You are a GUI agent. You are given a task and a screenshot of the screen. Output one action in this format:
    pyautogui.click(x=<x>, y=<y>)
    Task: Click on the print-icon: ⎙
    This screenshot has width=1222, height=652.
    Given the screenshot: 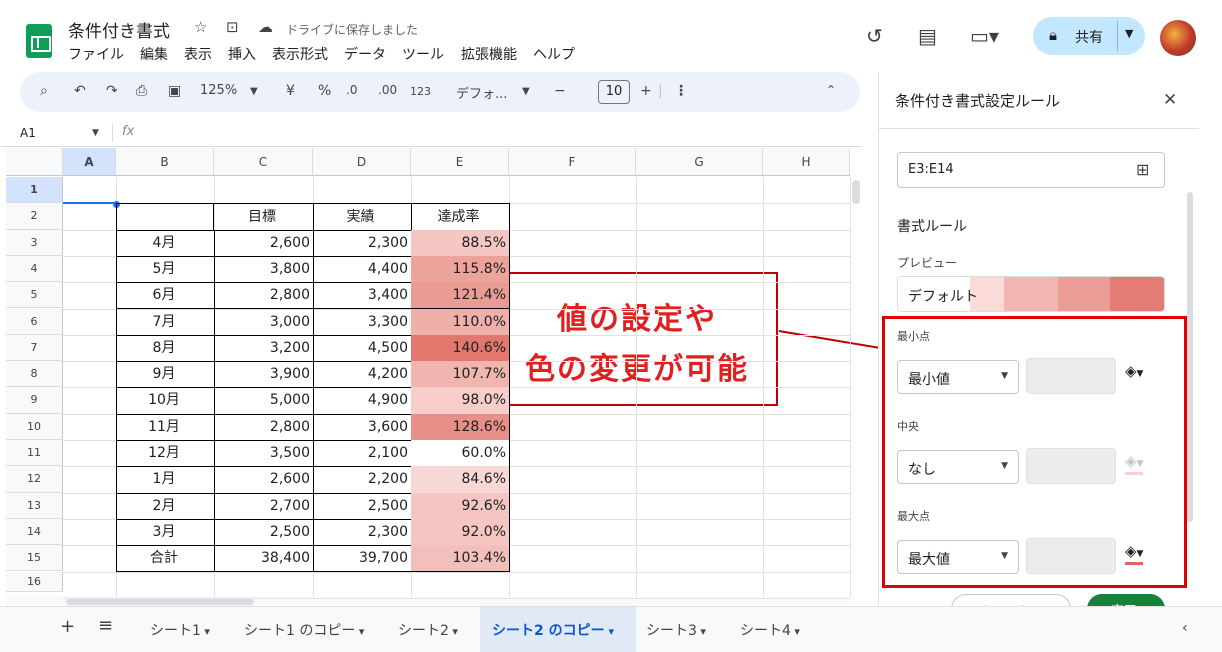 What is the action you would take?
    pyautogui.click(x=141, y=91)
    